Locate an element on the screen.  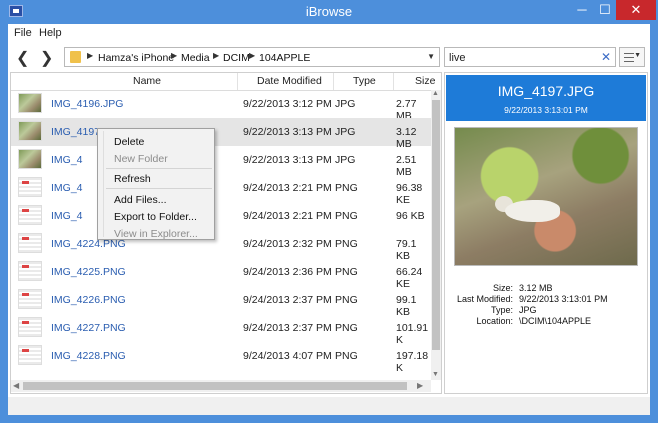
menu-help: Help is located at coordinates (50, 33).